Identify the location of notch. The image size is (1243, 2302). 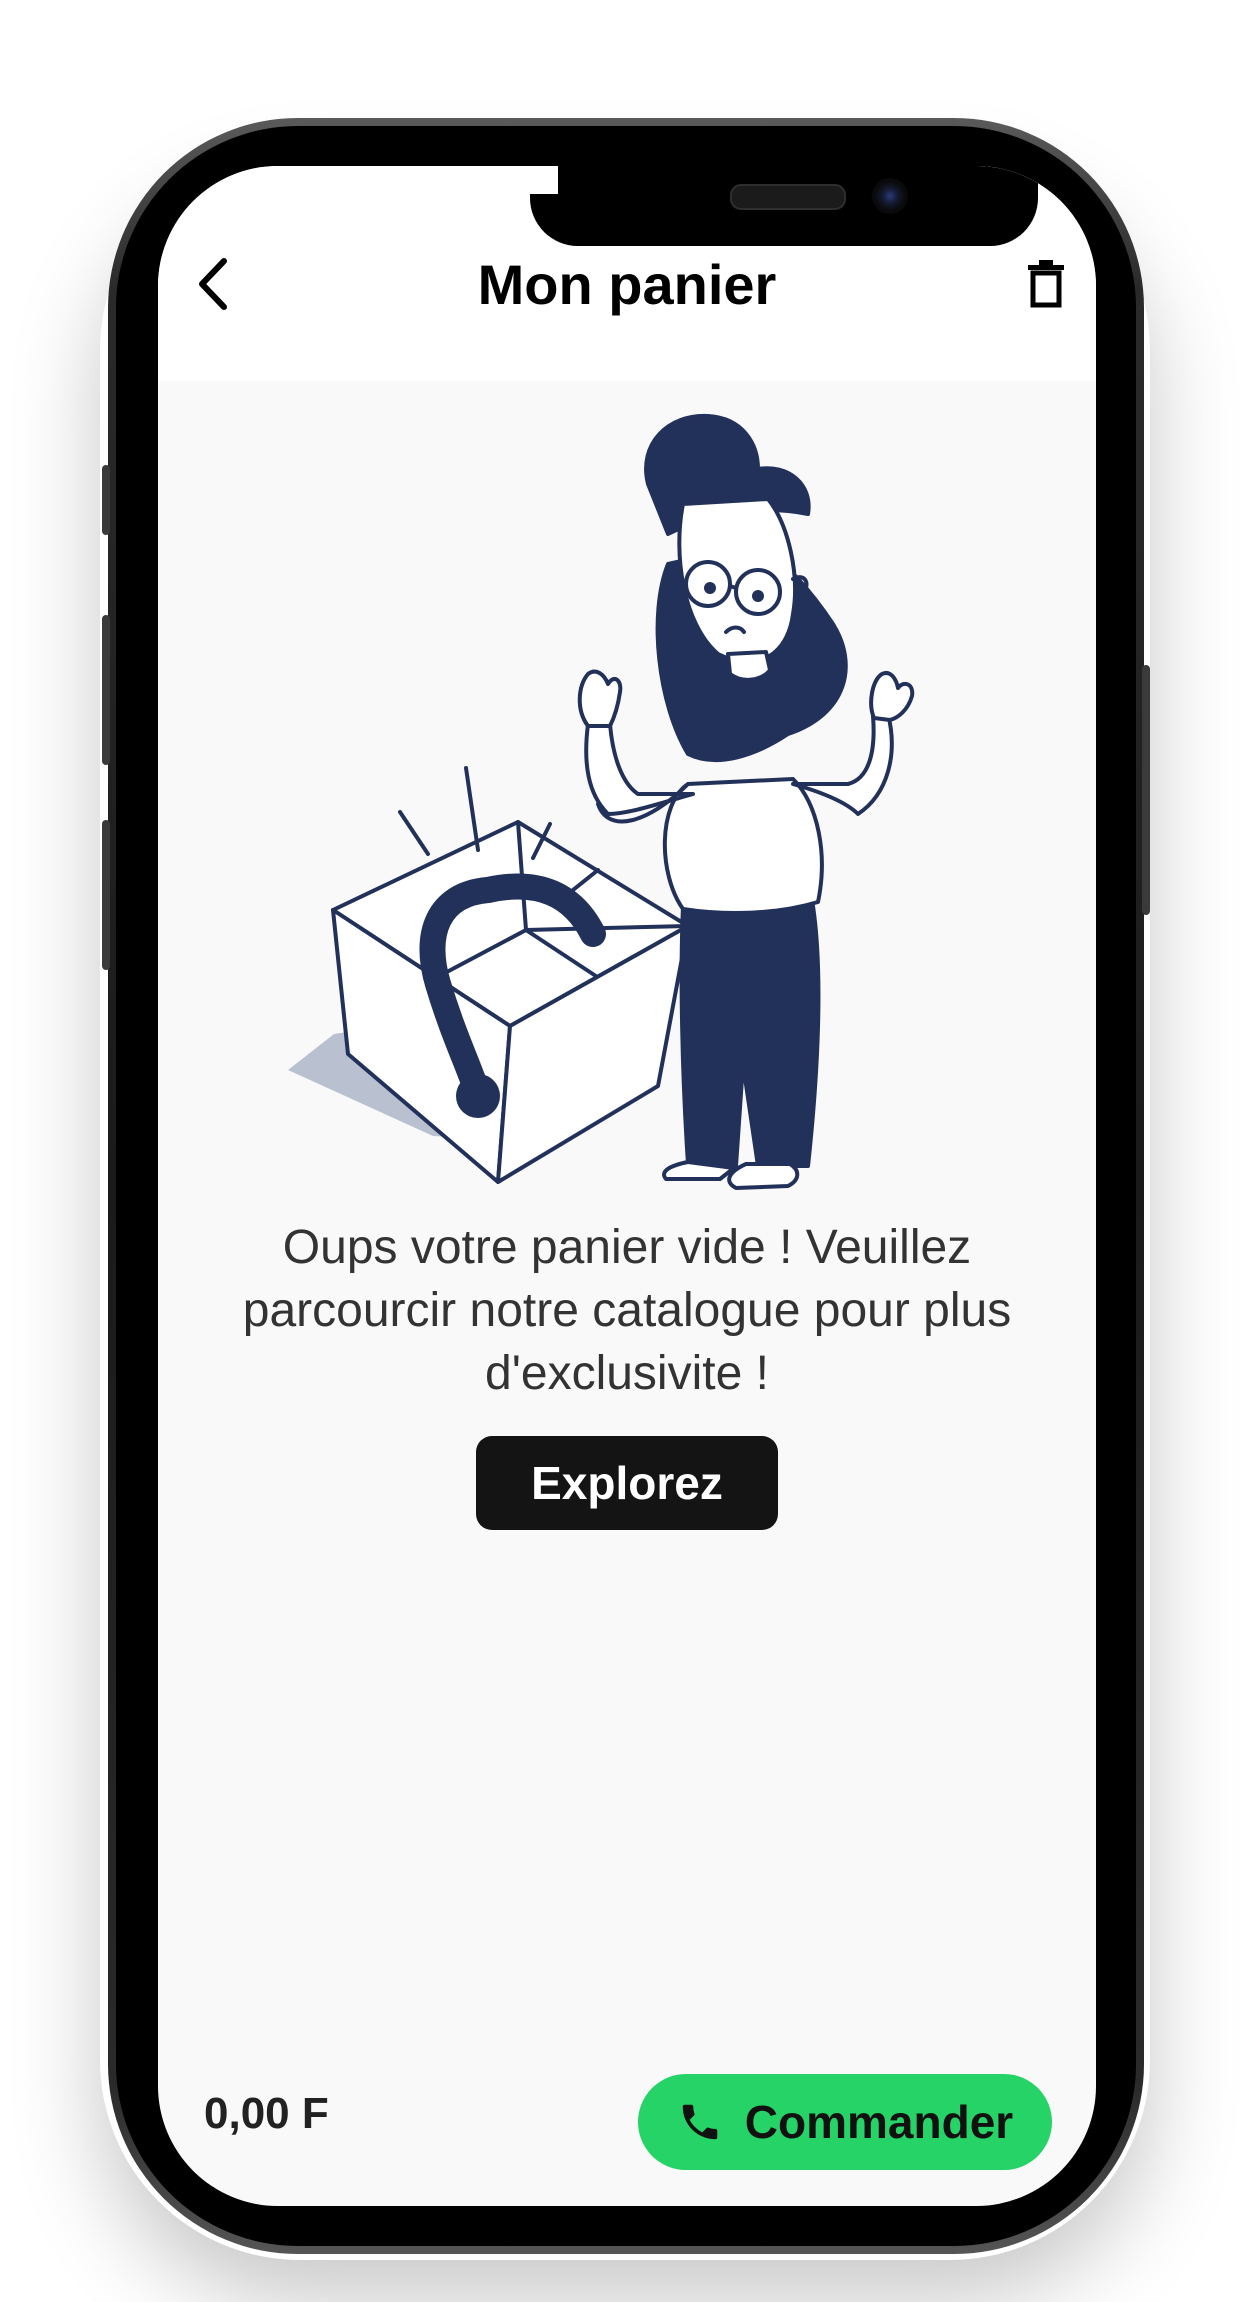
(784, 206).